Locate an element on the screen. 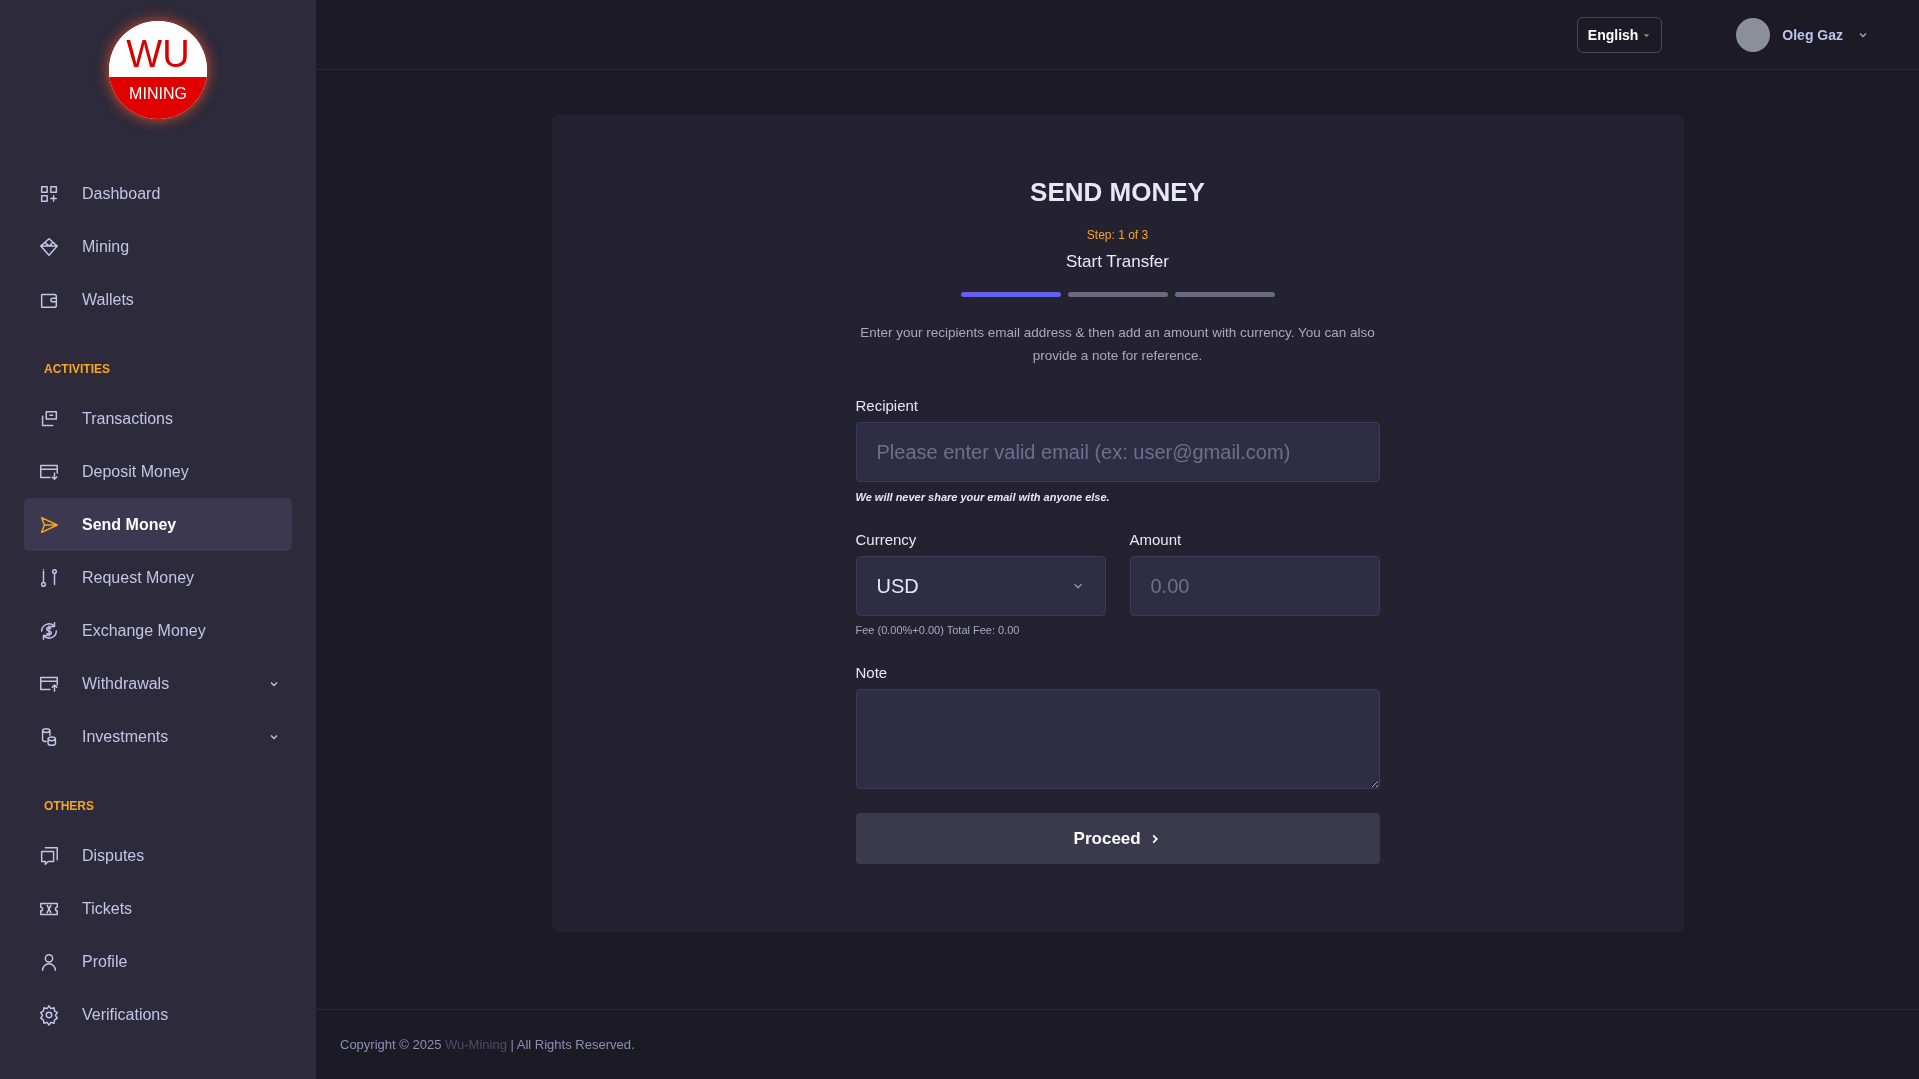  language-dropdown: English is located at coordinates (1619, 34).